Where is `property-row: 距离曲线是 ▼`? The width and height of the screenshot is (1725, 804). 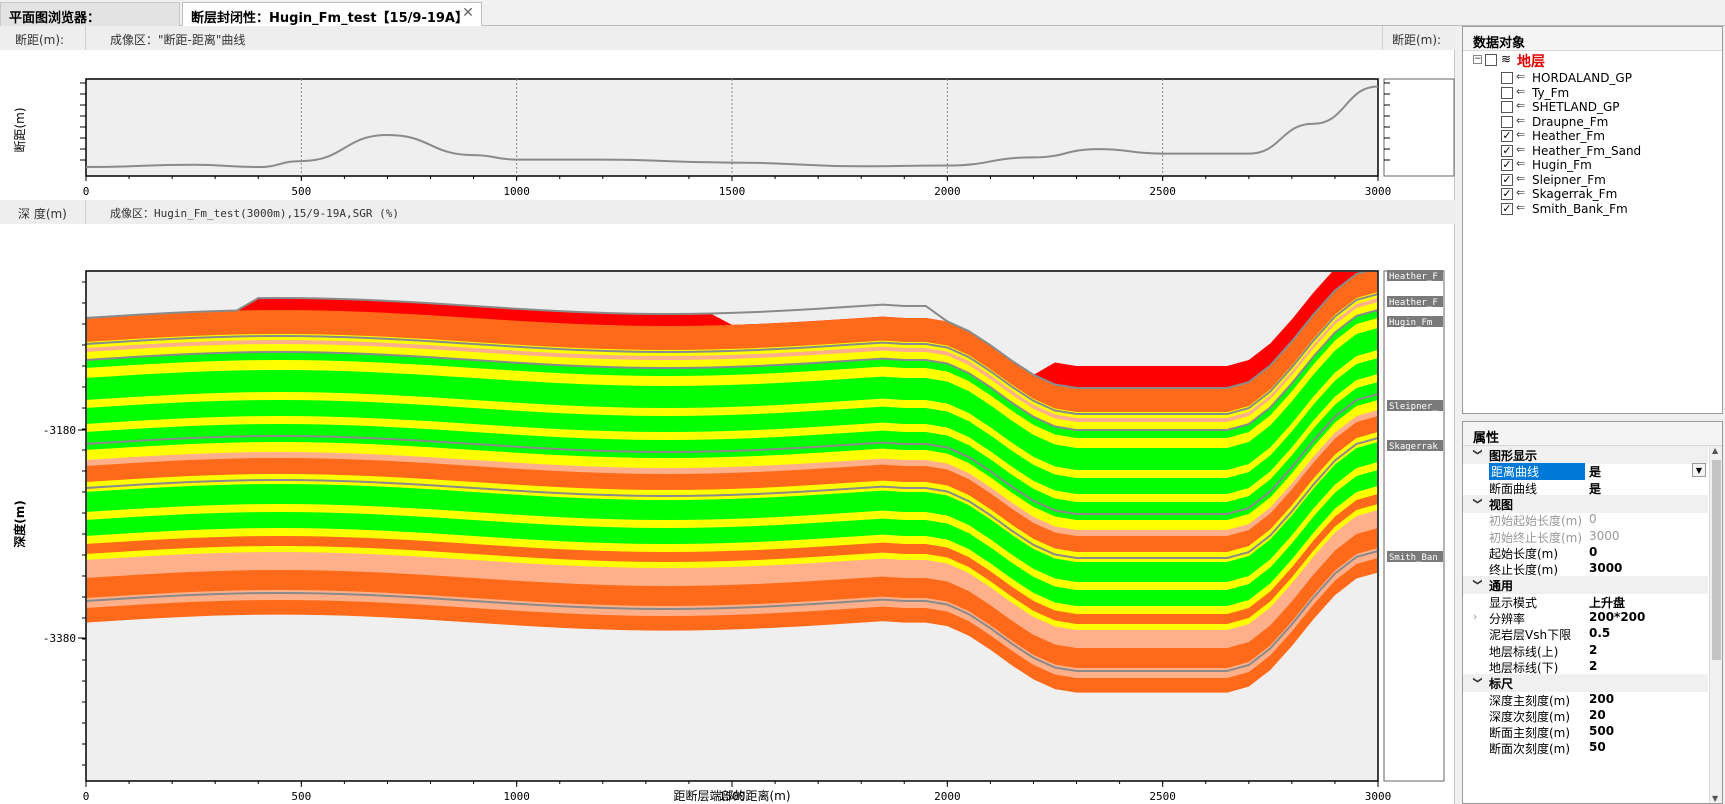 property-row: 距离曲线是 ▼ is located at coordinates (1585, 471).